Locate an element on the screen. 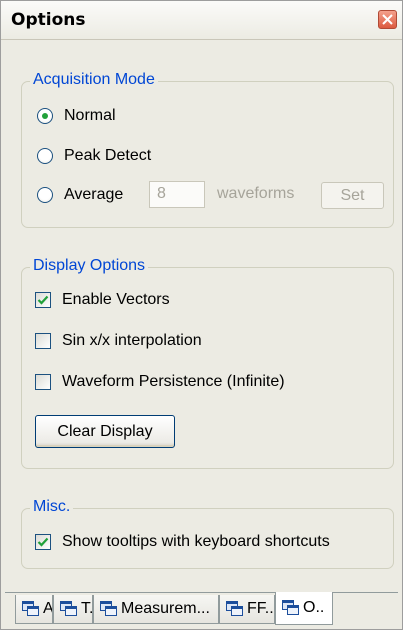 The image size is (403, 630). checkbox-sin-interpolation: Sin x/x interpolation is located at coordinates (118, 341).